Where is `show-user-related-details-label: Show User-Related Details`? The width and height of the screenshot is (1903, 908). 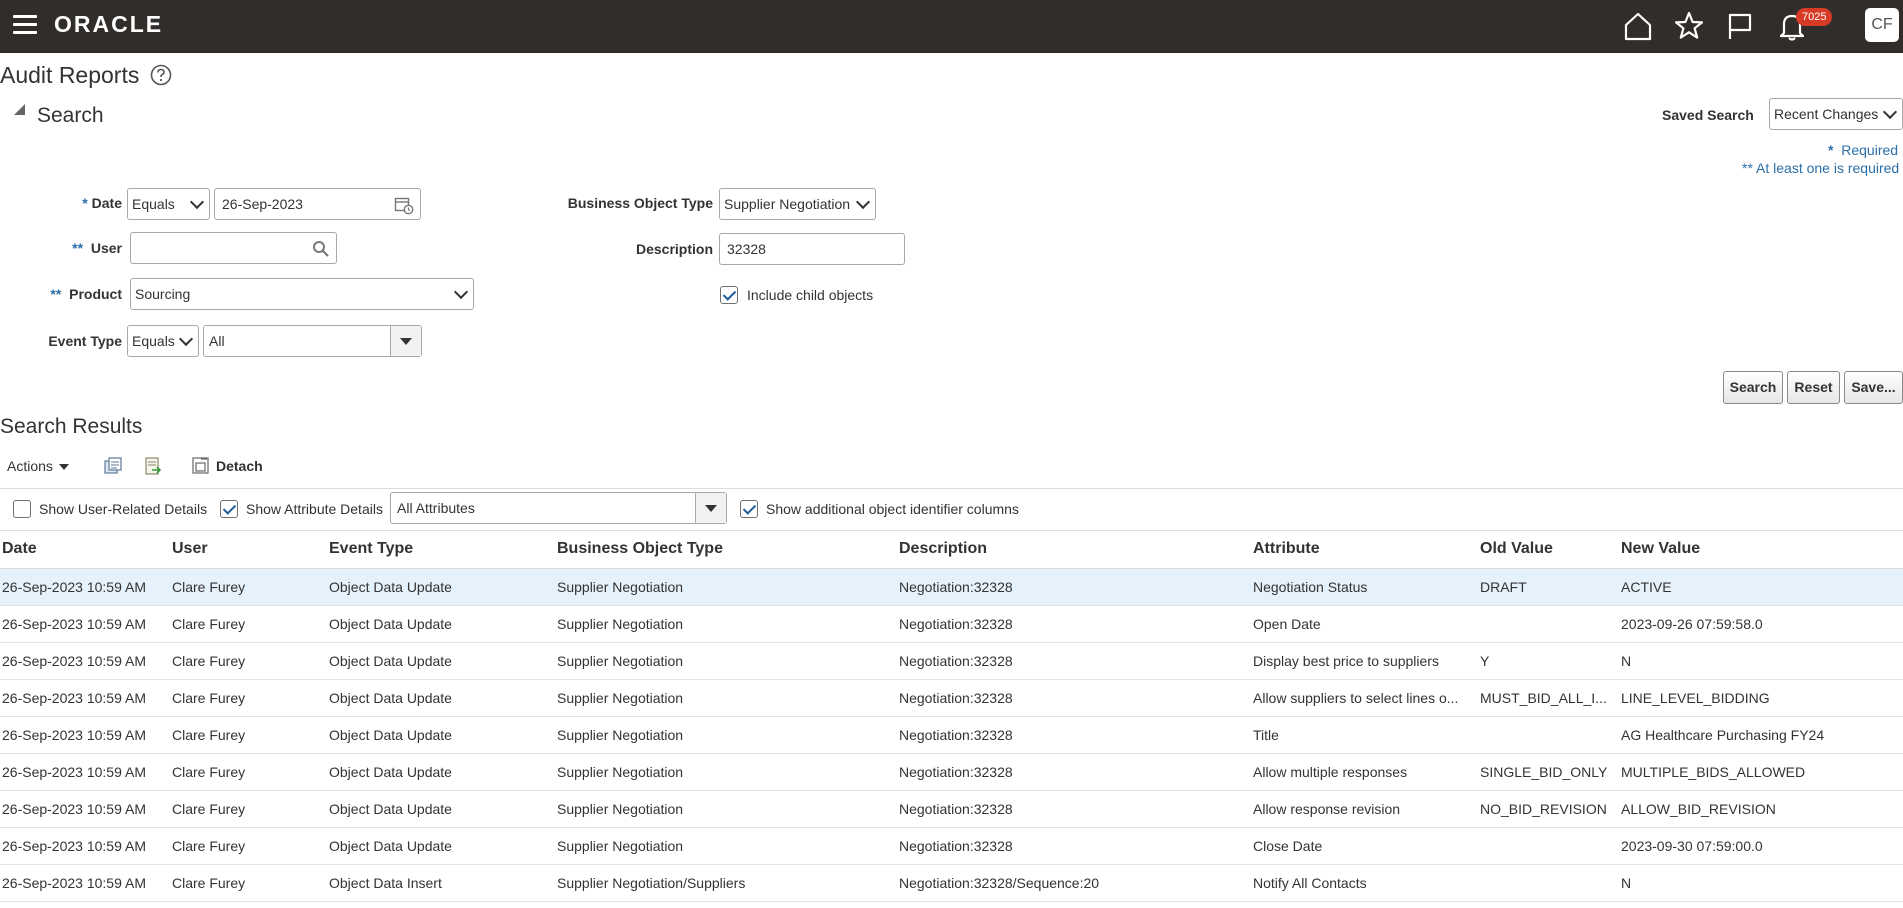
show-user-related-details-label: Show User-Related Details is located at coordinates (123, 509).